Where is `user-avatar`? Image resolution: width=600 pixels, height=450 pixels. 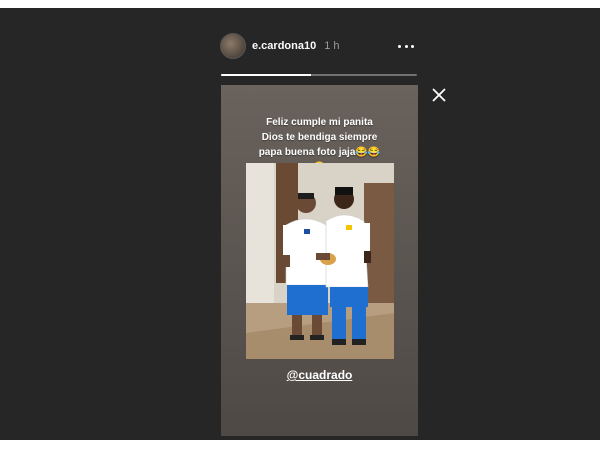
user-avatar is located at coordinates (233, 46).